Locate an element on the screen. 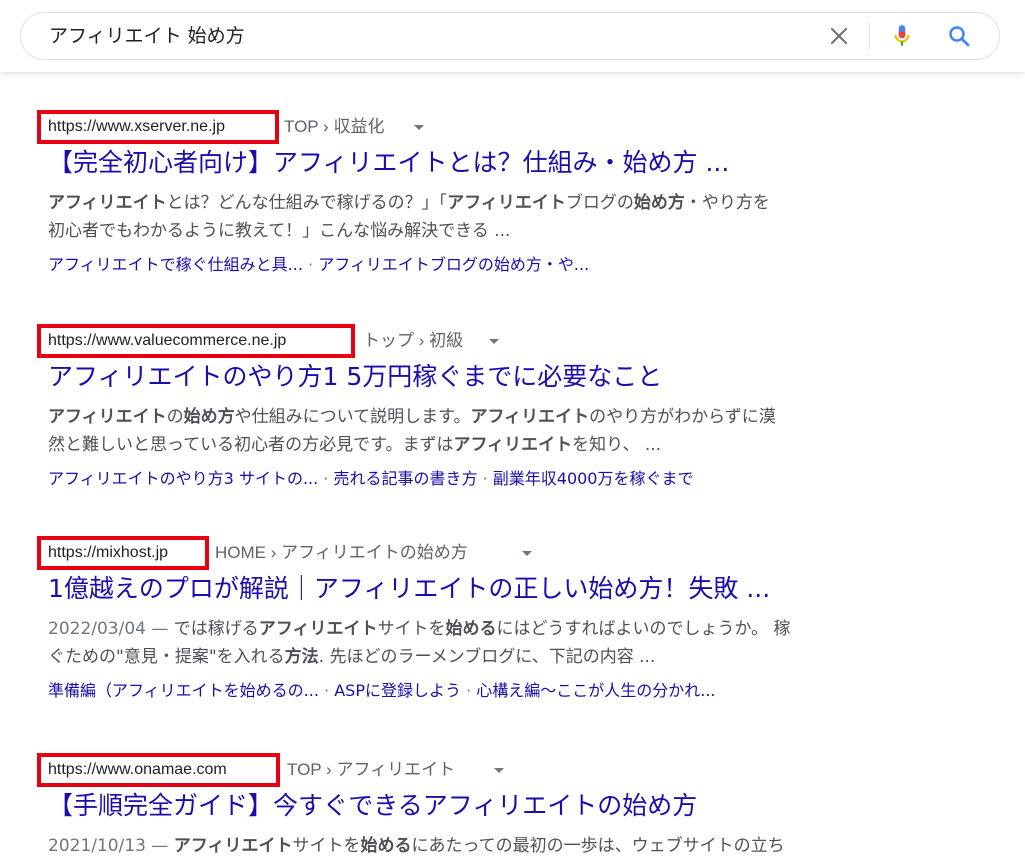 The height and width of the screenshot is (860, 1025). result-url: https://www.onamae.com is located at coordinates (137, 770).